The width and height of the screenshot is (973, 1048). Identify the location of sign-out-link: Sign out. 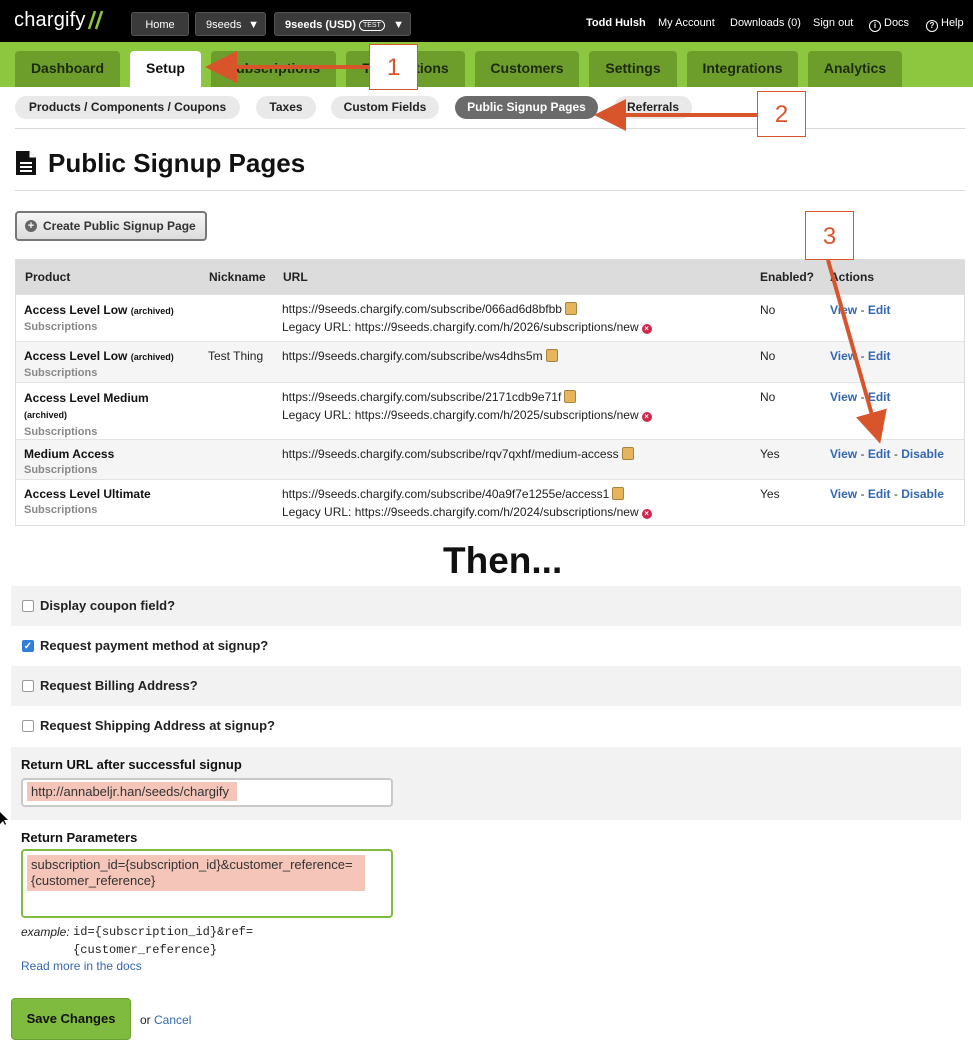
(833, 23).